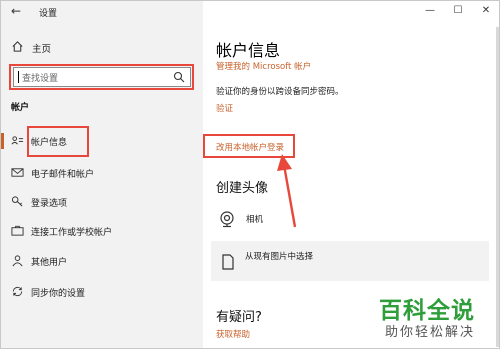 The width and height of the screenshot is (500, 349). I want to click on back-arrow-icon: ←, so click(18, 11).